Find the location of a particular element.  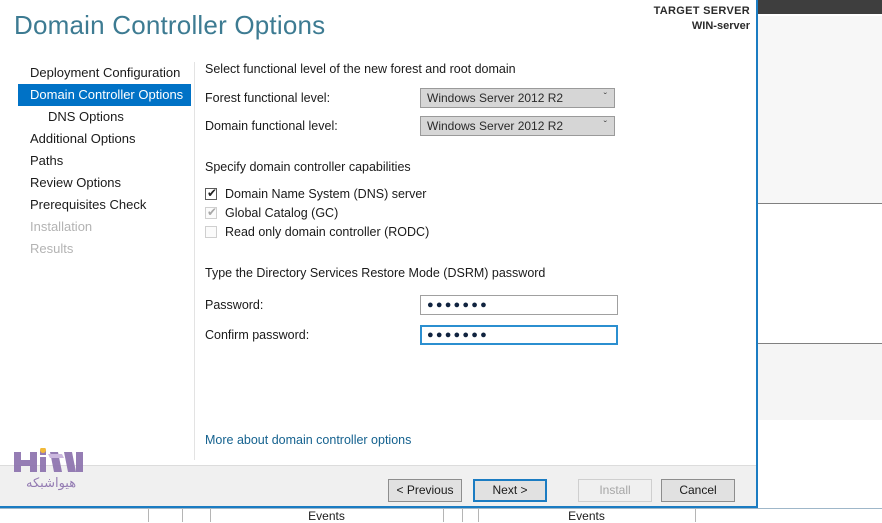

sidebar-item-label: Review Options is located at coordinates (76, 182).